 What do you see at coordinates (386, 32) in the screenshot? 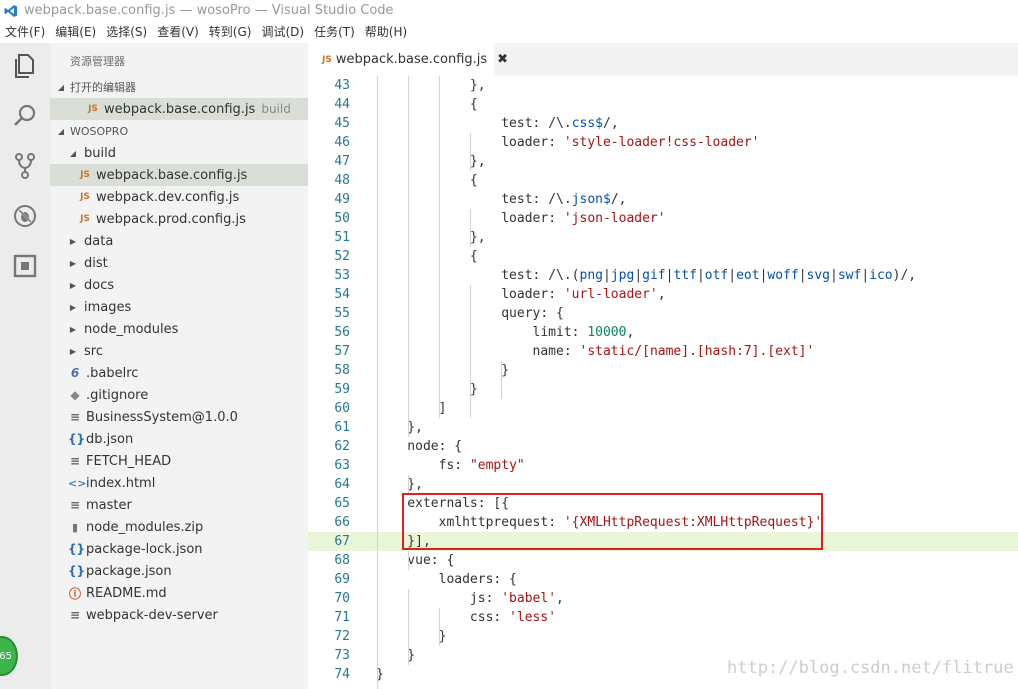
I see `menu-item-7: 帮助(H)` at bounding box center [386, 32].